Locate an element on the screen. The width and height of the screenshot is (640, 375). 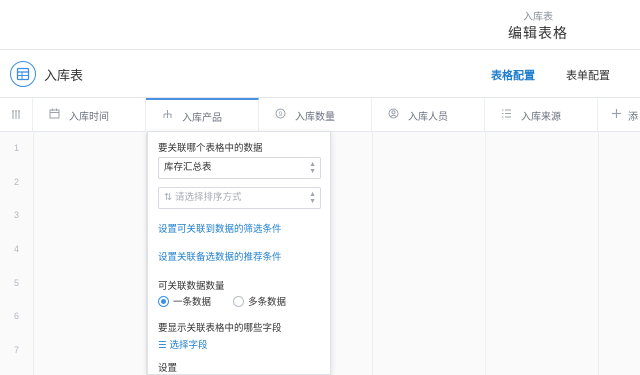
radio-label: 一条数据 is located at coordinates (192, 302).